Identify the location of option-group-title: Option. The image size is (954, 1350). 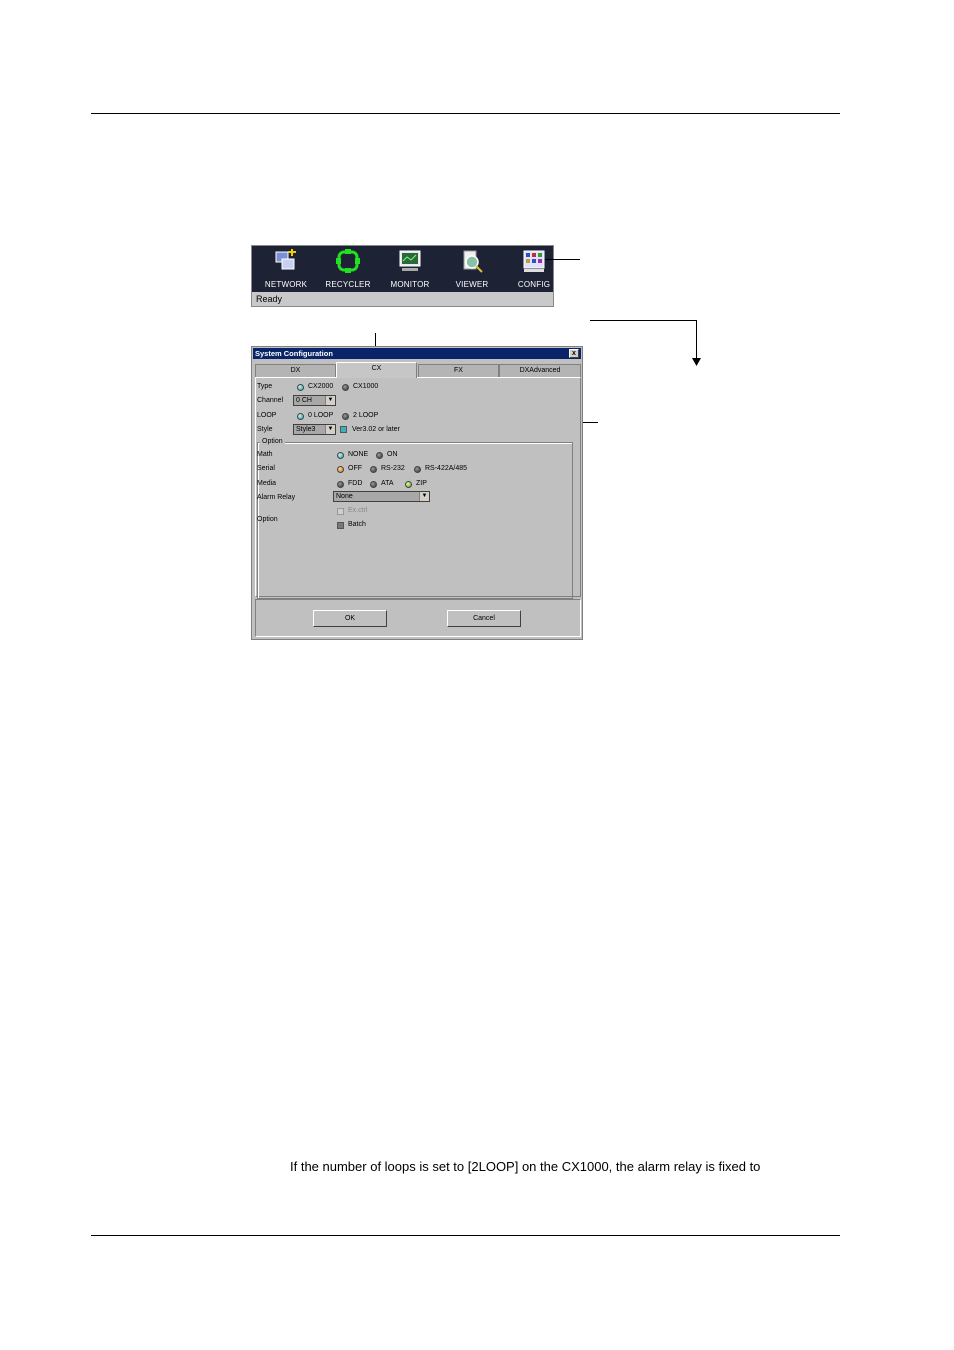
(272, 441).